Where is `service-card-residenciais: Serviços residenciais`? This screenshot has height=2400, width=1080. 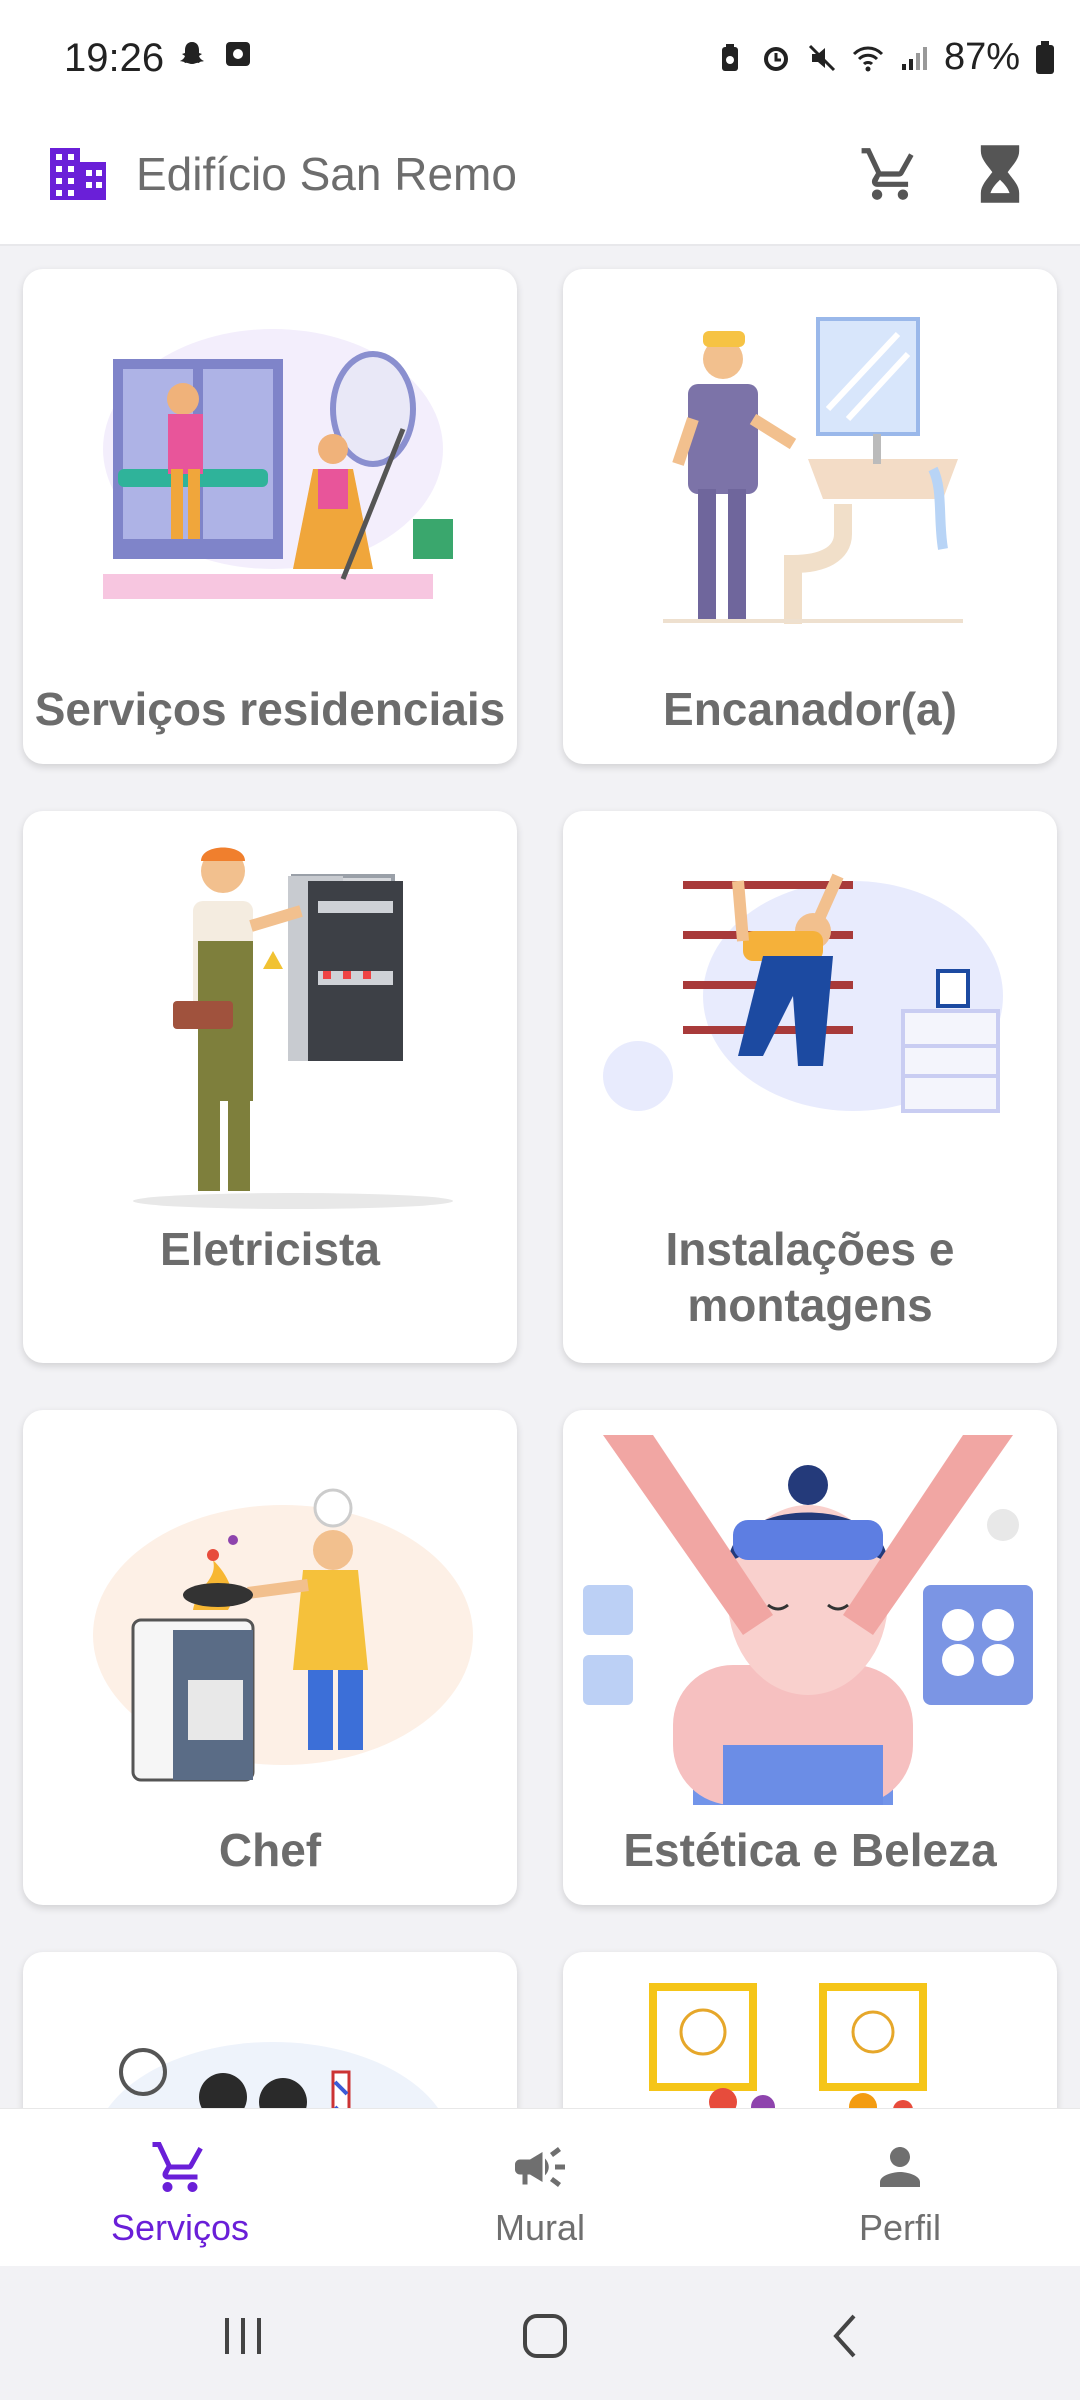
service-card-residenciais: Serviços residenciais is located at coordinates (270, 516).